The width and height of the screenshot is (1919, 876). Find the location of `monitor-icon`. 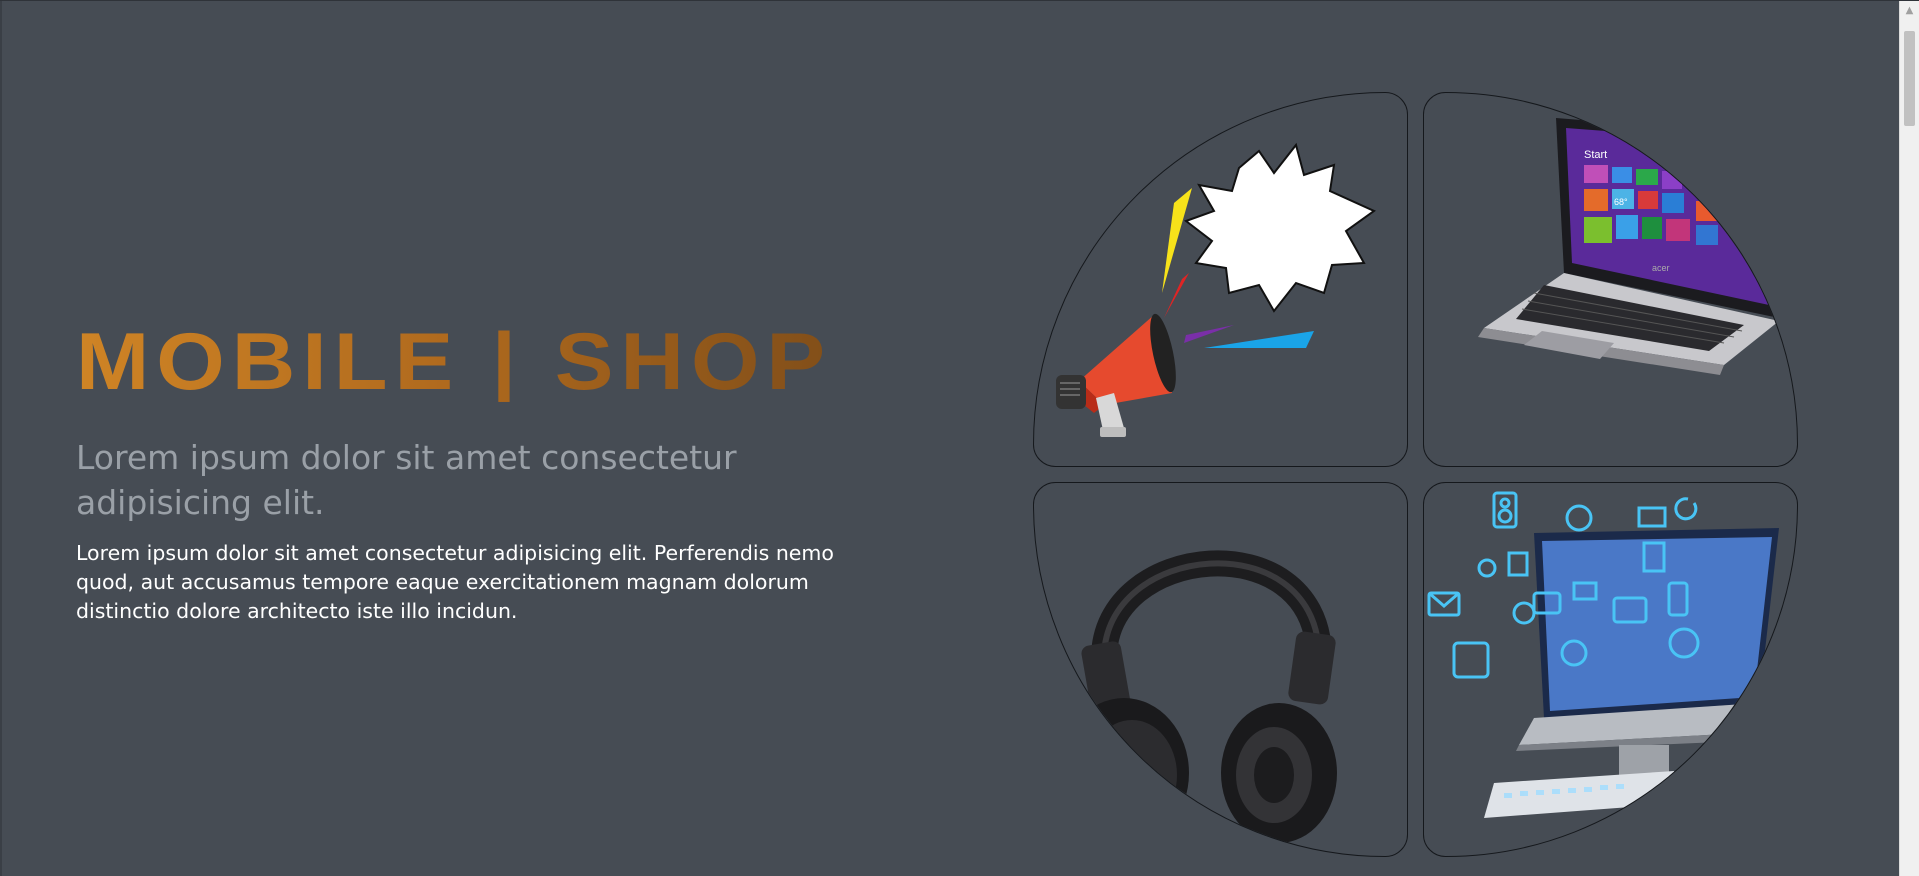

monitor-icon is located at coordinates (1603, 654).